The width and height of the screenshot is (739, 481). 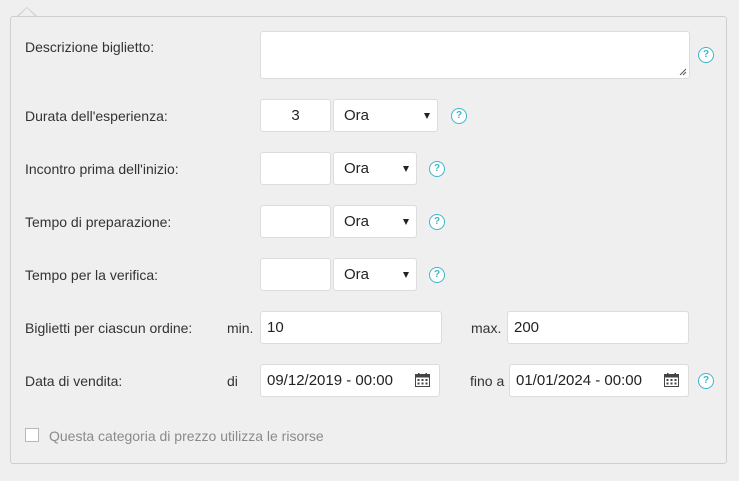 What do you see at coordinates (27, 12) in the screenshot?
I see `popover-pointer` at bounding box center [27, 12].